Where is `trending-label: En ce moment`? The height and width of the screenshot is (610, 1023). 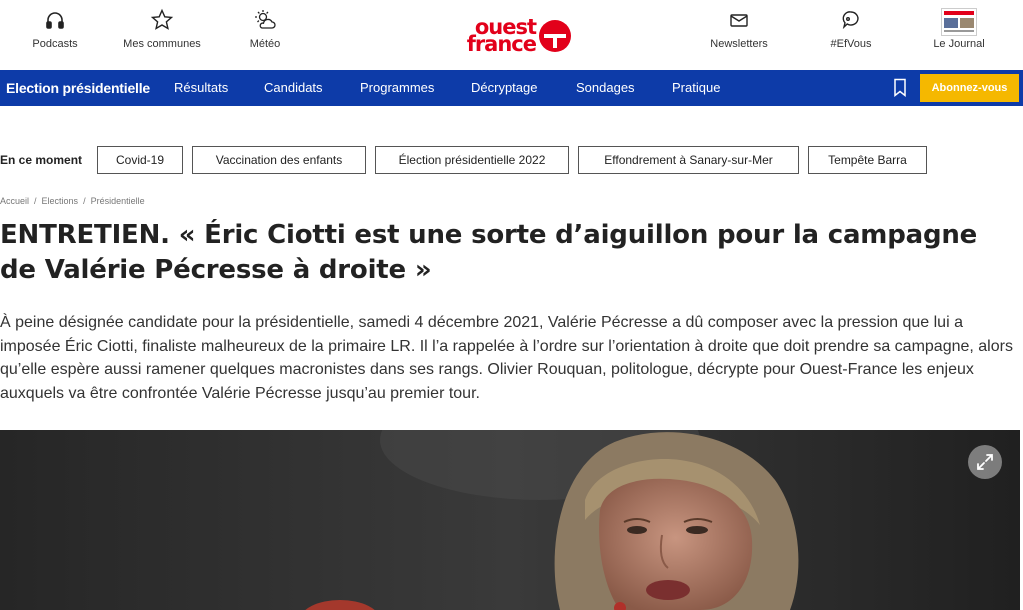
trending-label: En ce moment is located at coordinates (41, 160).